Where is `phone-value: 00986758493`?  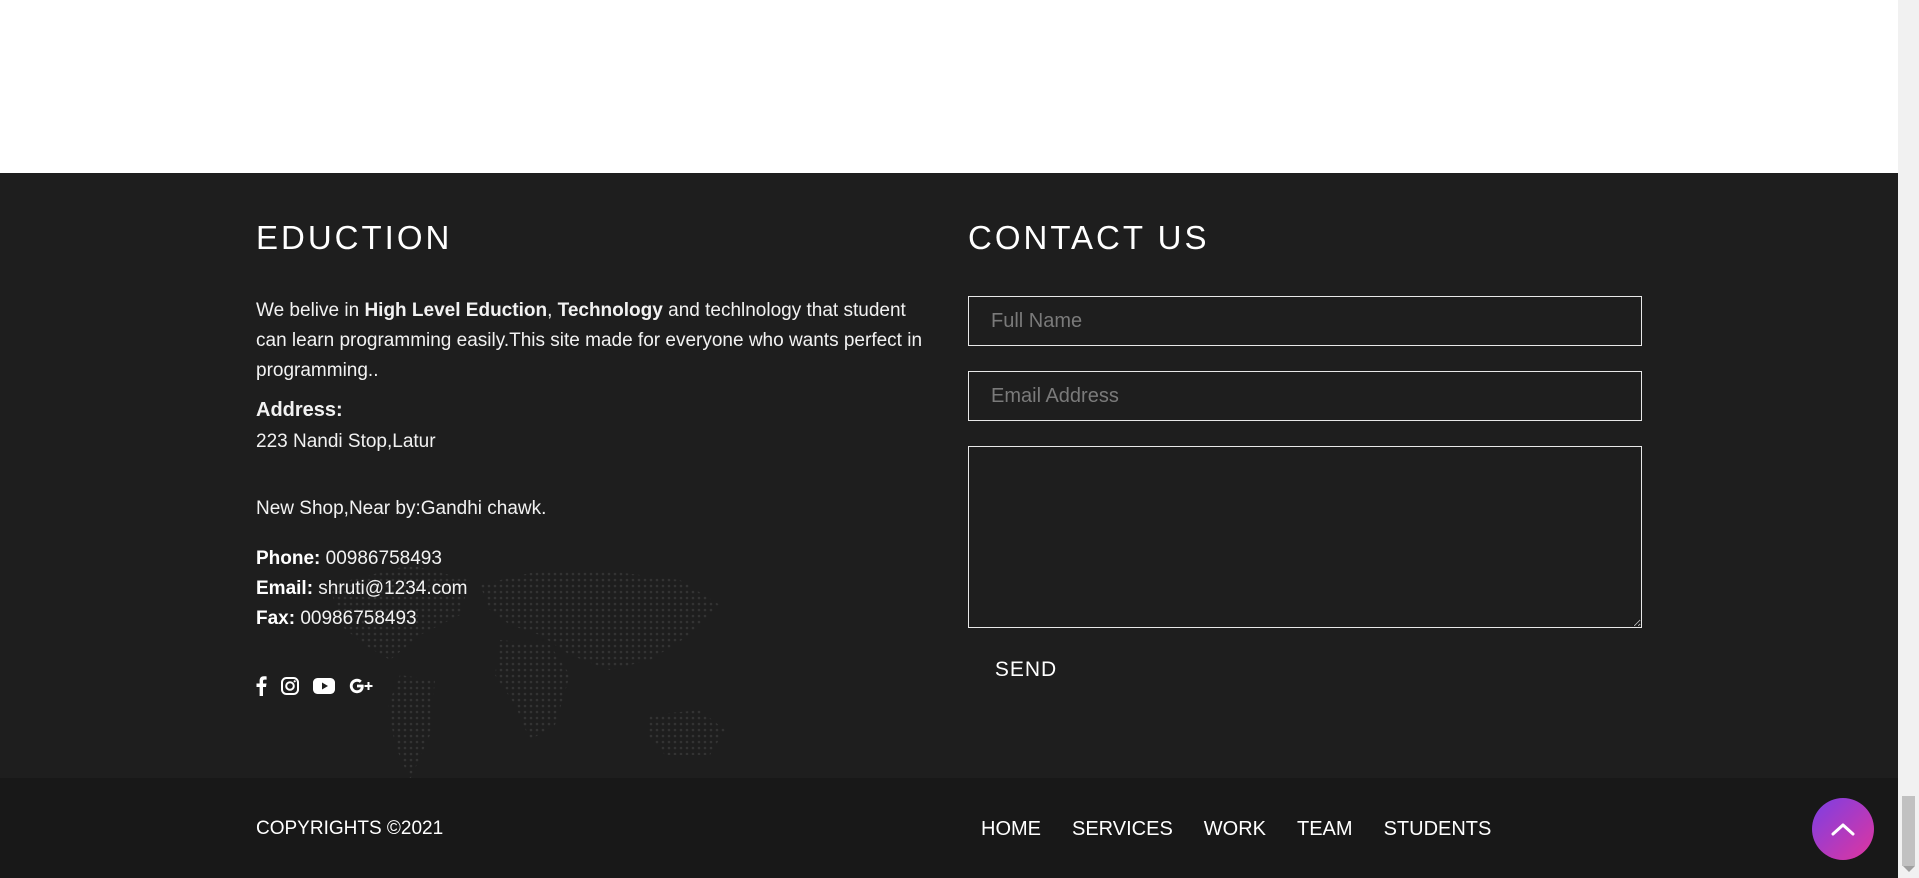 phone-value: 00986758493 is located at coordinates (381, 558).